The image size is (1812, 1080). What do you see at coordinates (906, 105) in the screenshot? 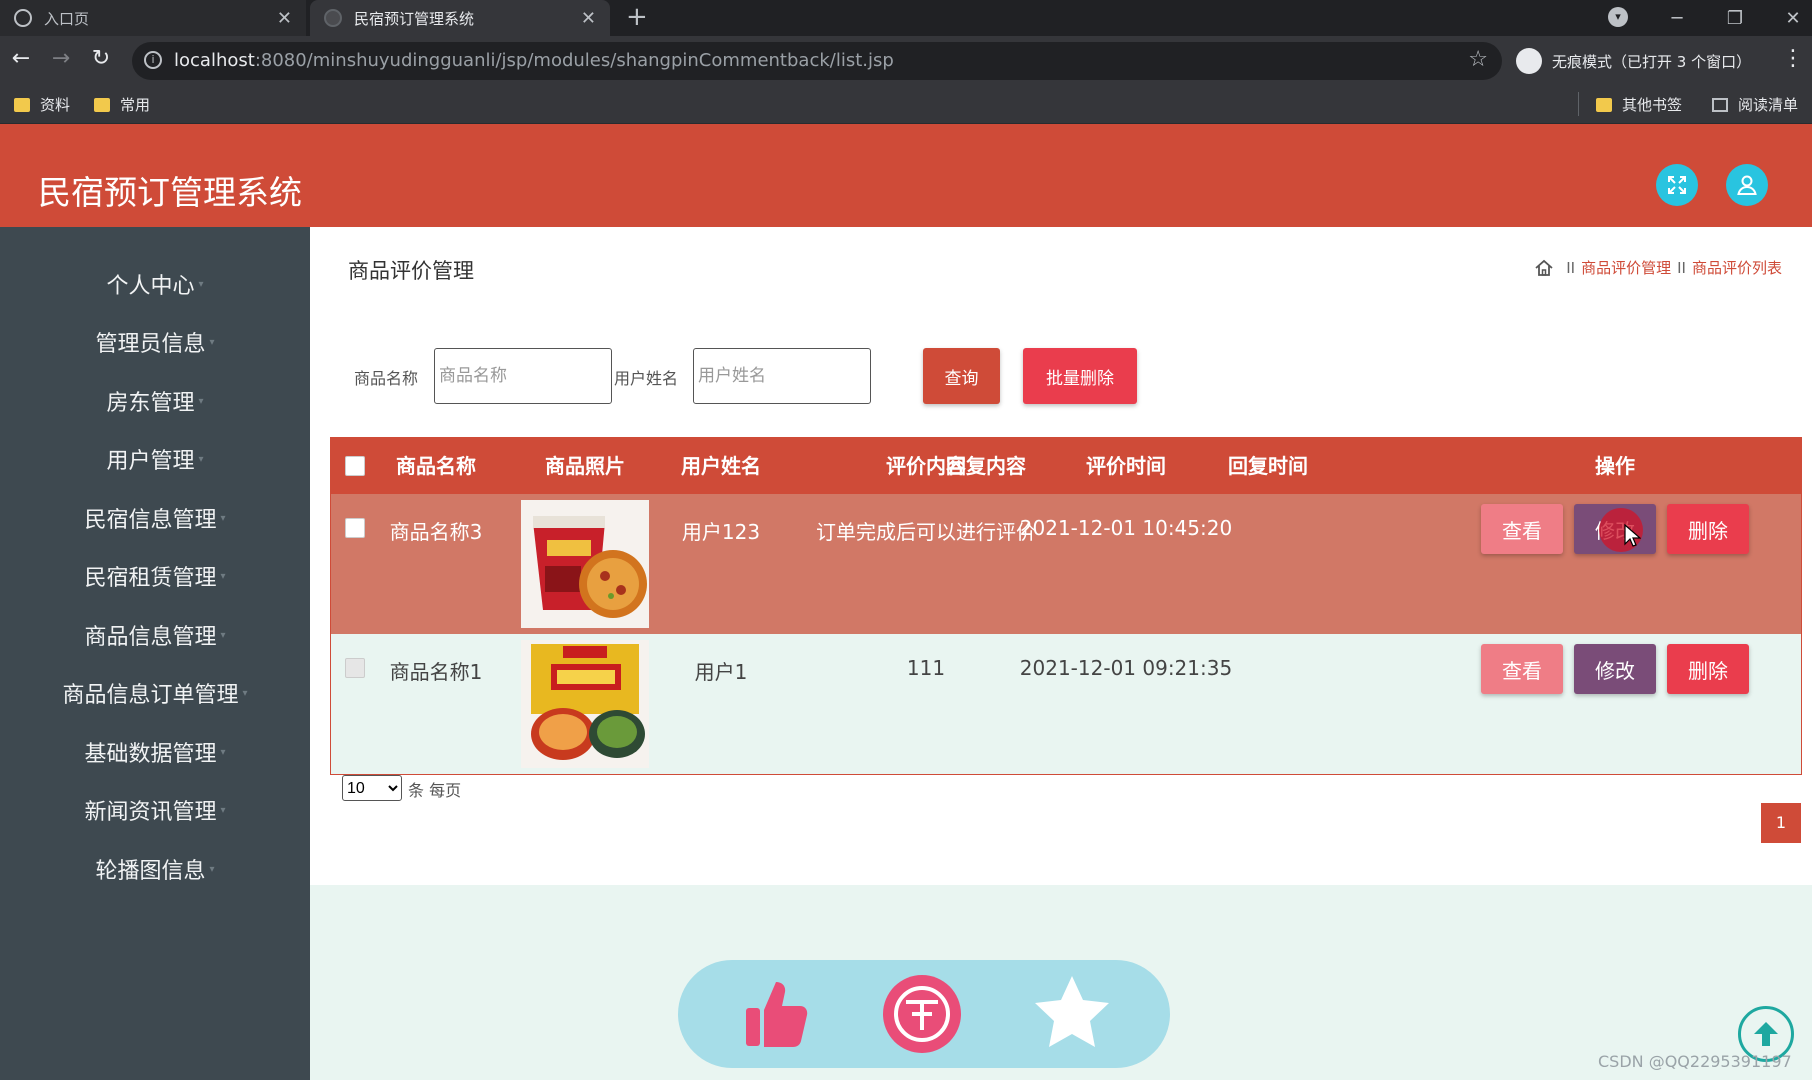
I see `bookmarks-bar: 资料 常用 其他书签 阅读清单` at bounding box center [906, 105].